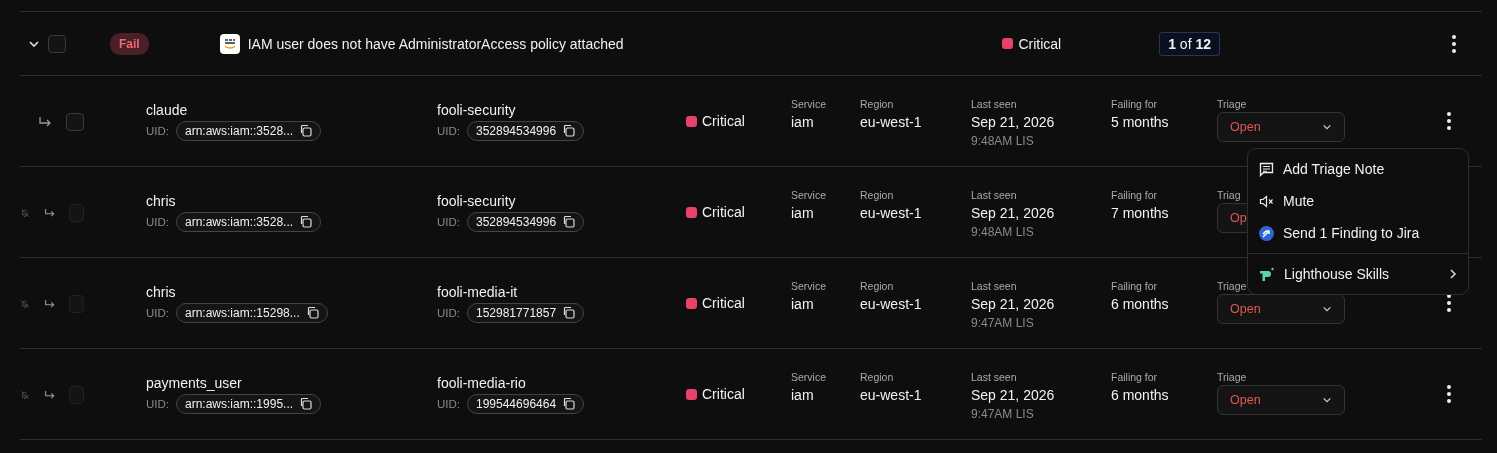 The width and height of the screenshot is (1497, 453). I want to click on note-icon, so click(1266, 169).